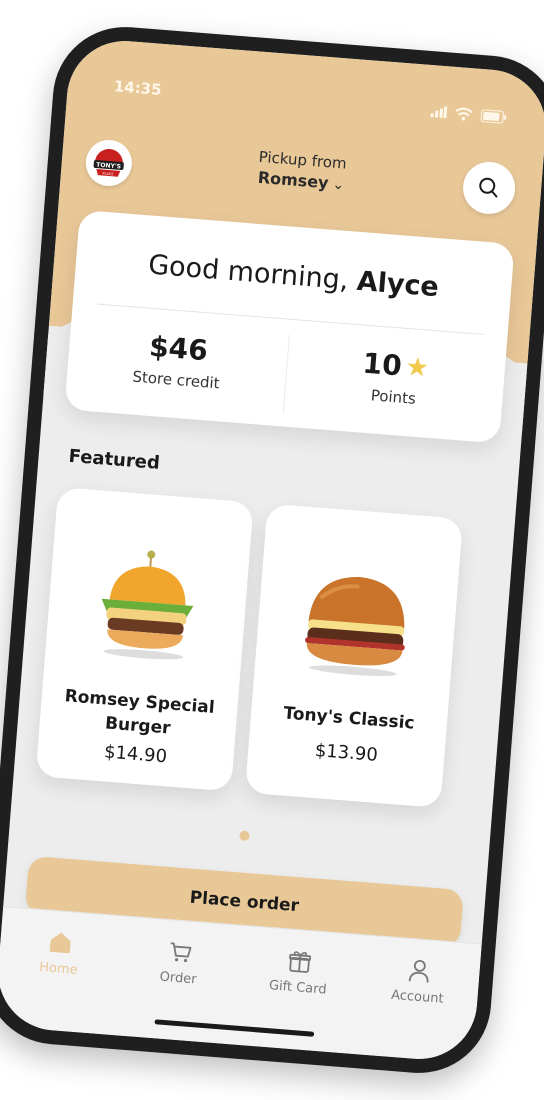  I want to click on nav-item-order: Order, so click(179, 963).